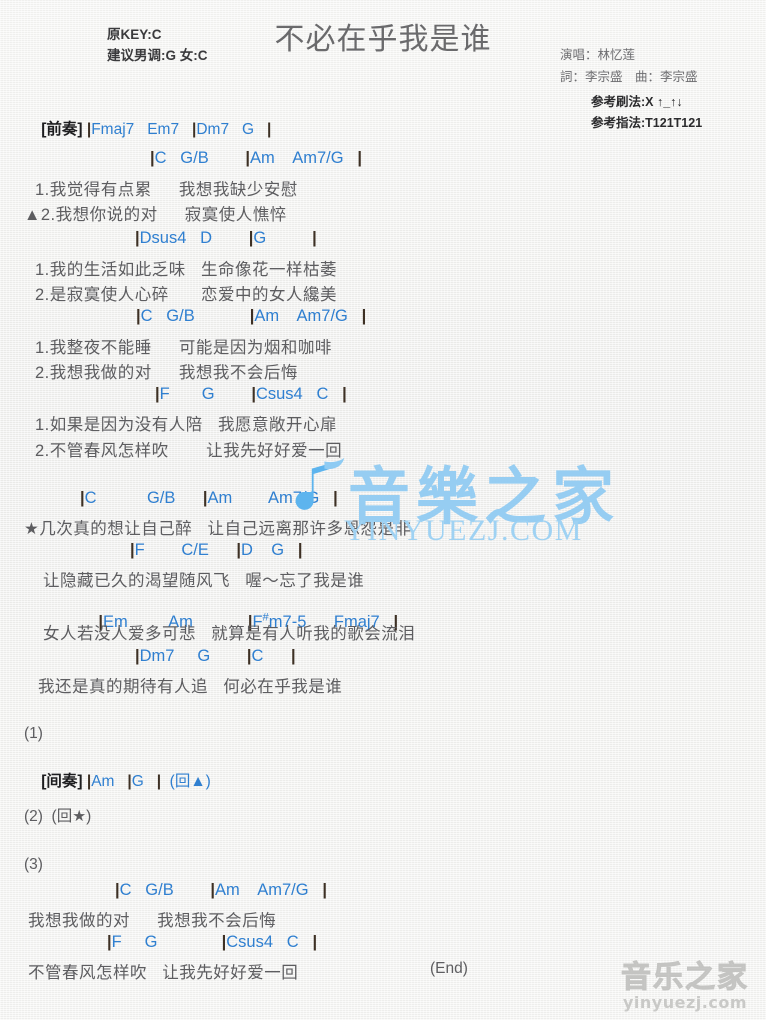 This screenshot has width=766, height=1020. I want to click on lyric-line: 我还是真的期待有人追 何必在乎我是谁, so click(190, 687).